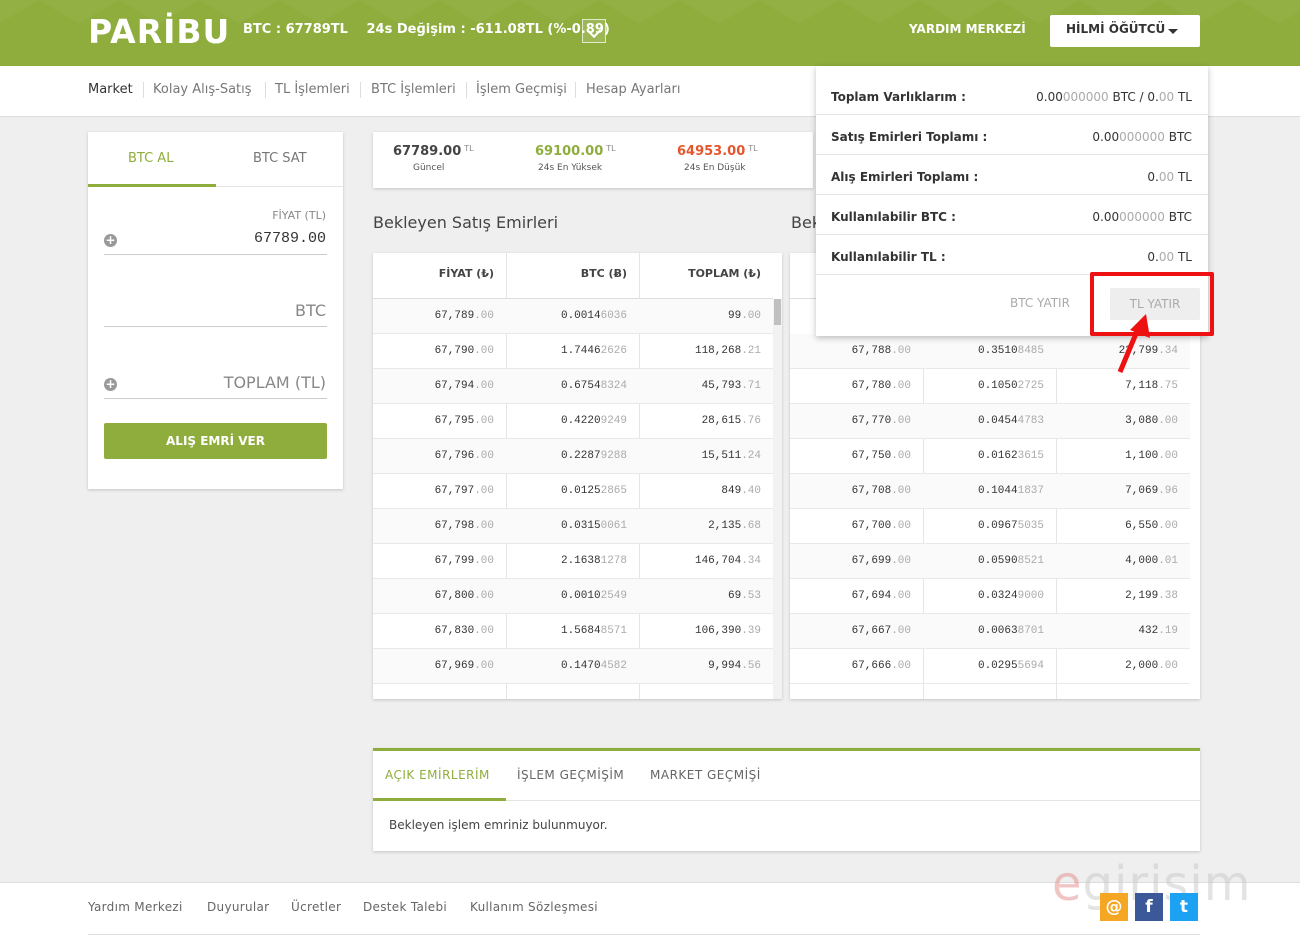  I want to click on order-row: 67,694.00 0.03249000 2,199.38, so click(990, 596).